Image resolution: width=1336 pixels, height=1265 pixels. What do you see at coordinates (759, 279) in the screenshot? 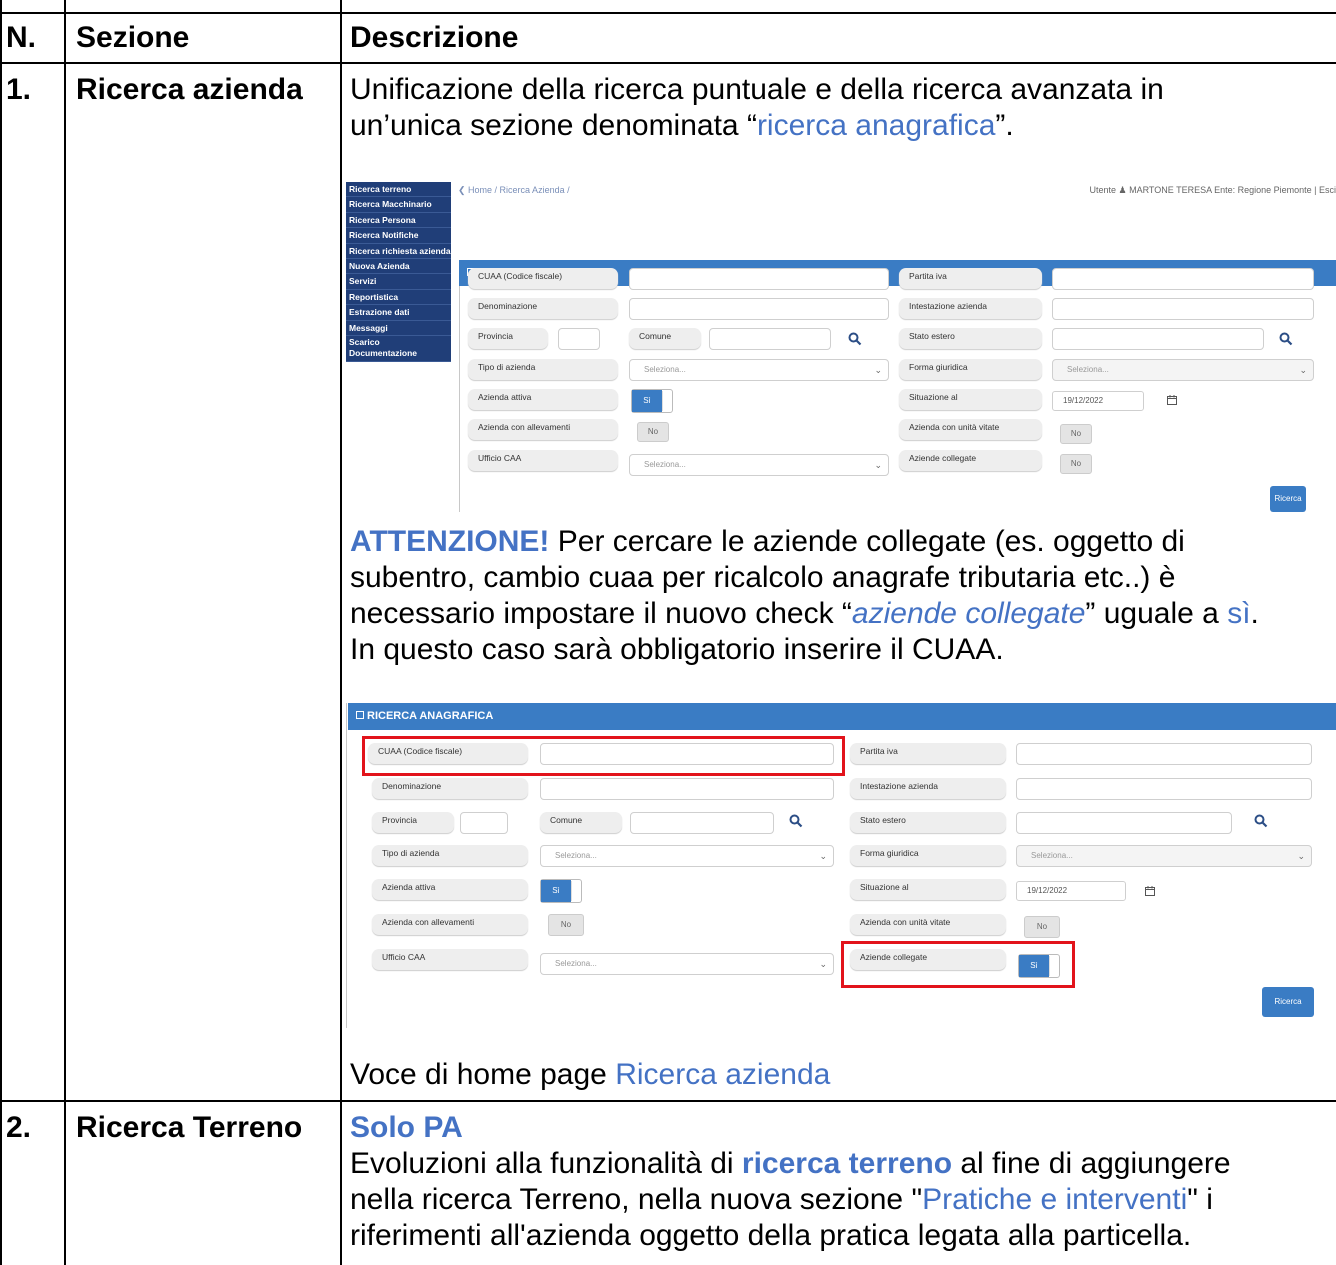
I see `cuaa-input` at bounding box center [759, 279].